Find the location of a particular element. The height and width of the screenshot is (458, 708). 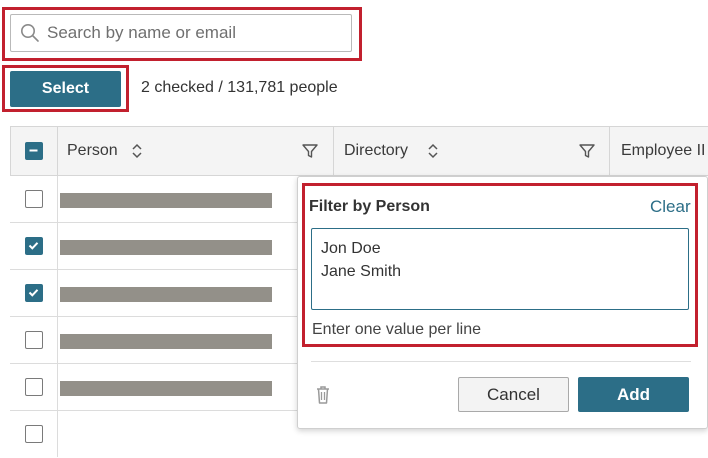

trash-icon is located at coordinates (323, 395).